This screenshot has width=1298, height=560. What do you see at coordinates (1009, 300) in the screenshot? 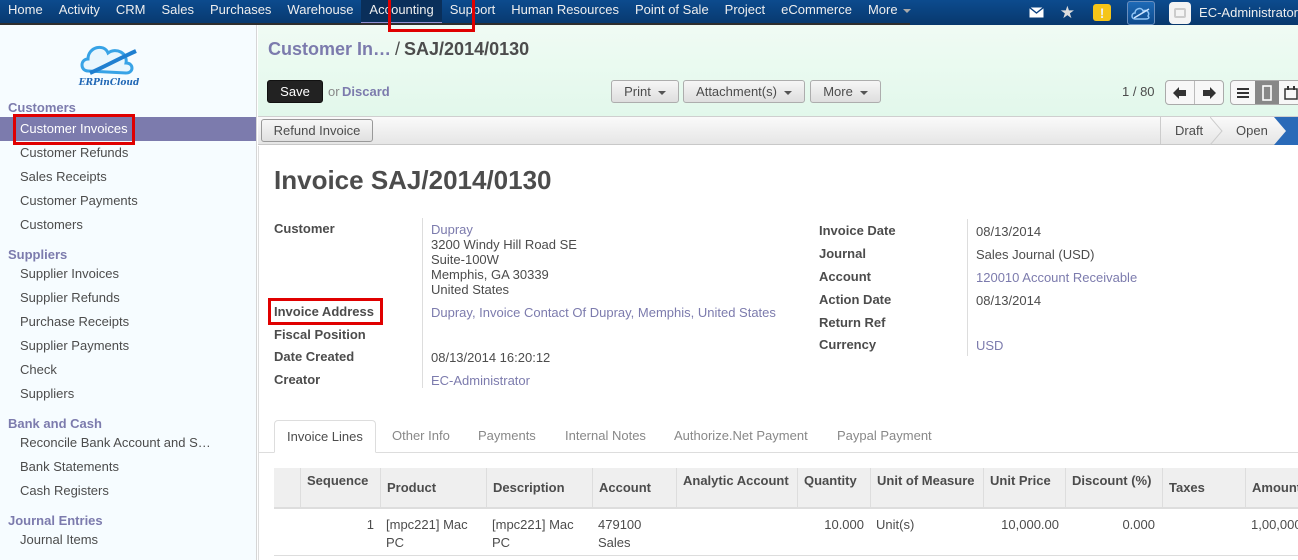
I see `action-date-value: 08/13/2014` at bounding box center [1009, 300].